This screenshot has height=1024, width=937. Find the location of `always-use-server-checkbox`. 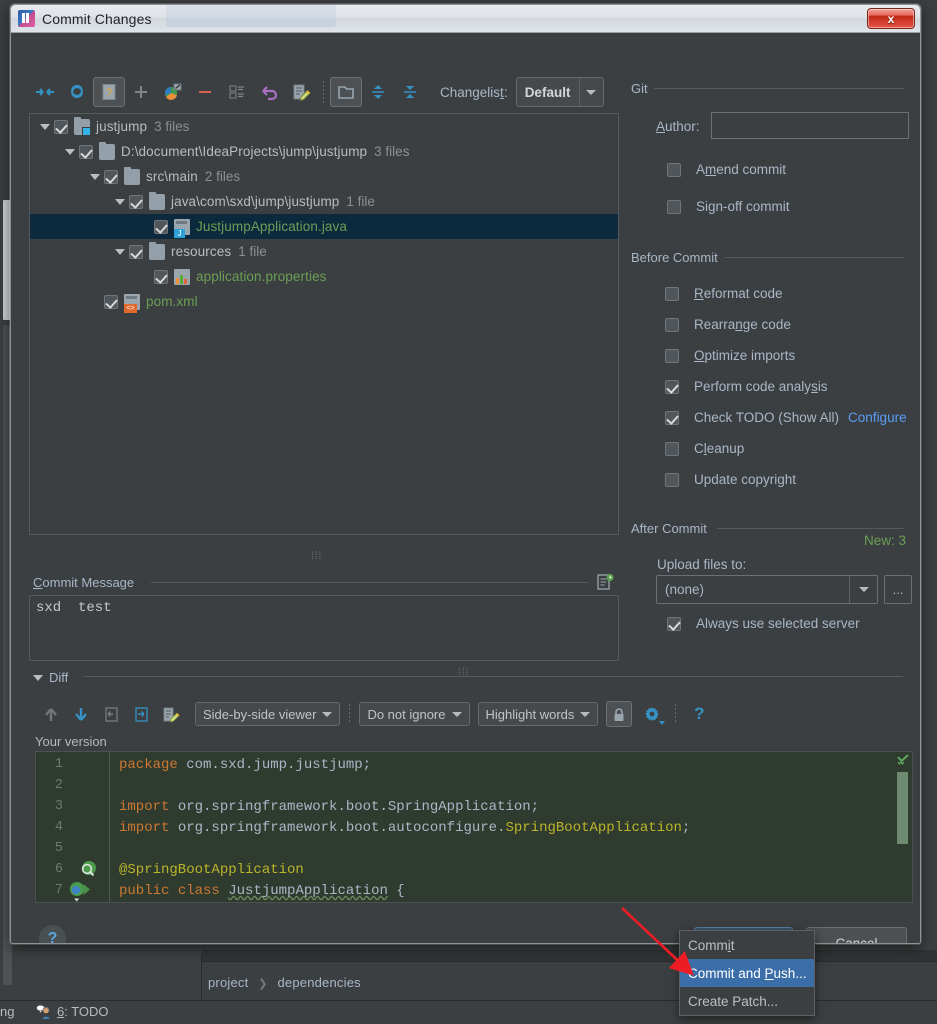

always-use-server-checkbox is located at coordinates (674, 623).